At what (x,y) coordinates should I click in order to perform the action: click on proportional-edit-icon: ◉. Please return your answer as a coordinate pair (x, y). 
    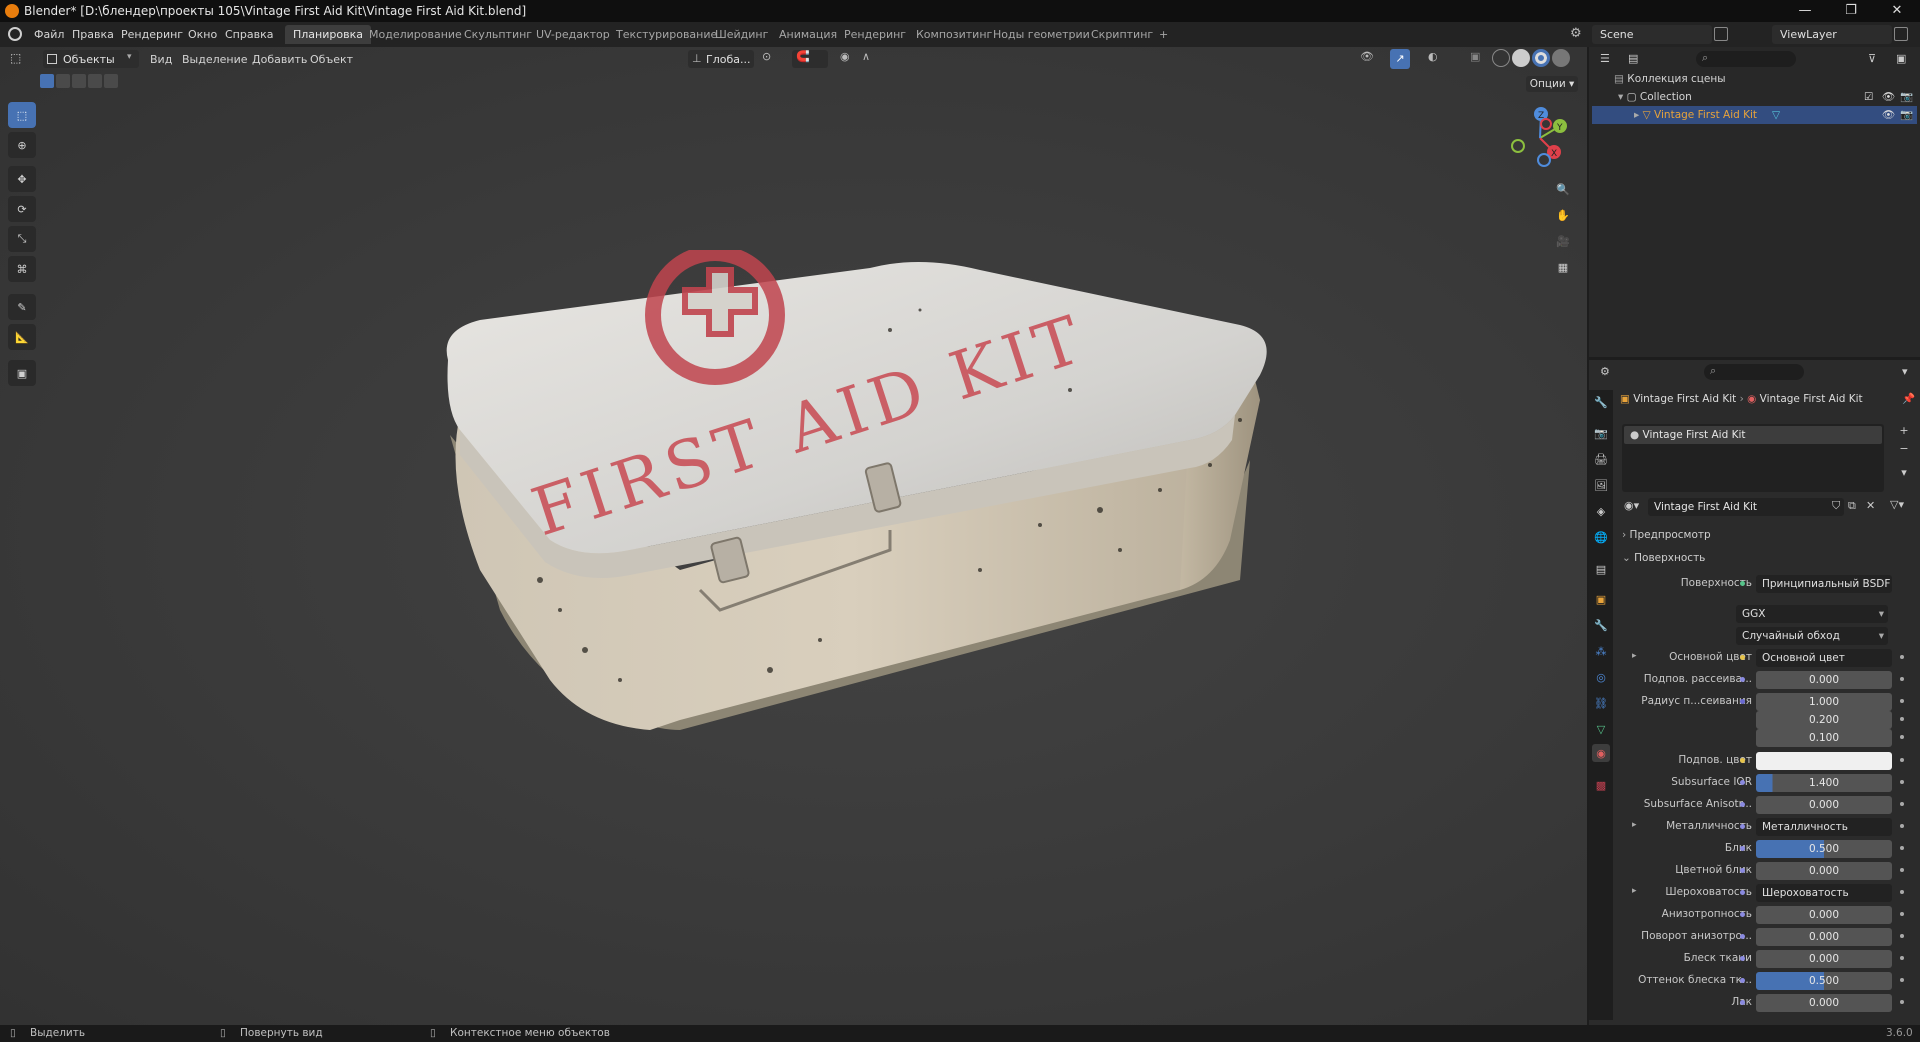
    Looking at the image, I should click on (849, 59).